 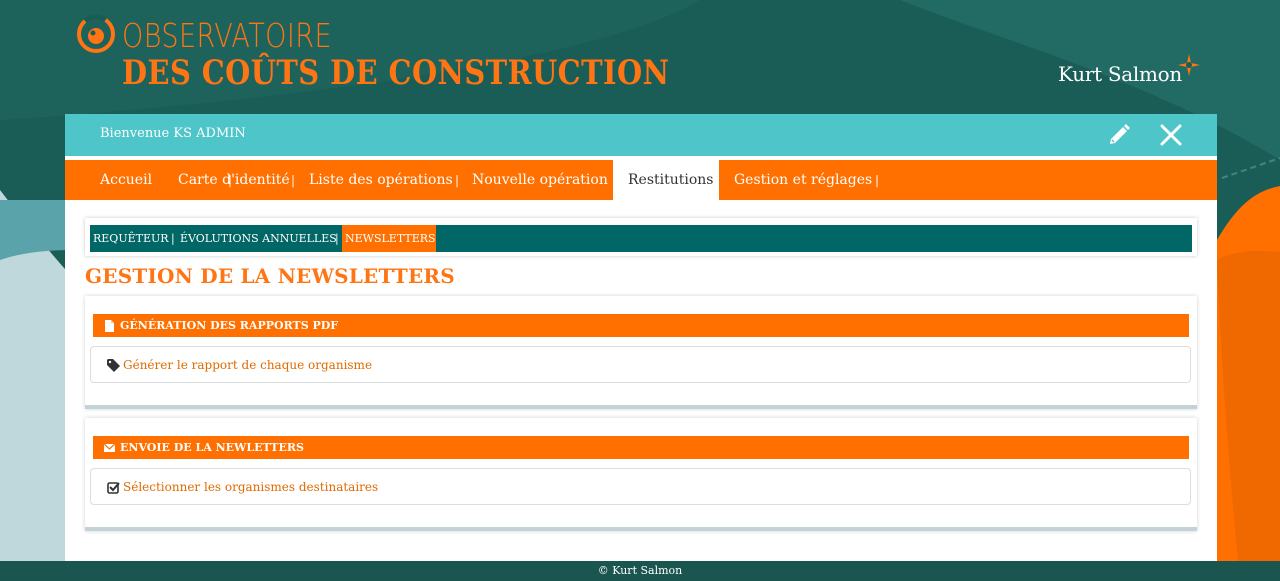 What do you see at coordinates (641, 447) in the screenshot?
I see `panel-header: ENVOIE DE LA NEWLETTERS` at bounding box center [641, 447].